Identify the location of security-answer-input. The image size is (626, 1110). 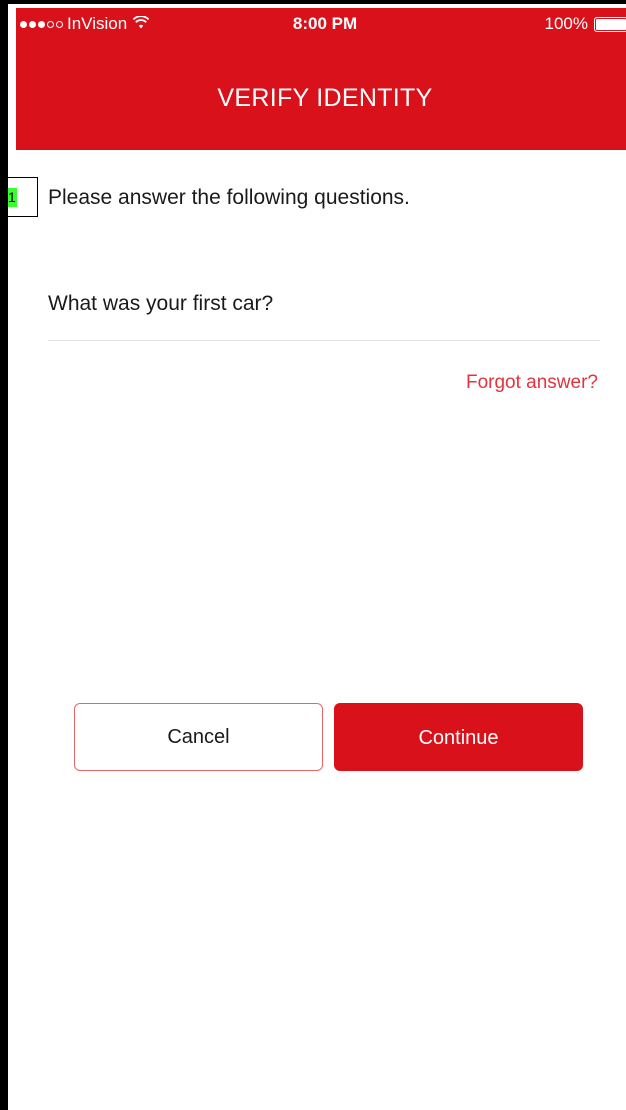
(324, 331).